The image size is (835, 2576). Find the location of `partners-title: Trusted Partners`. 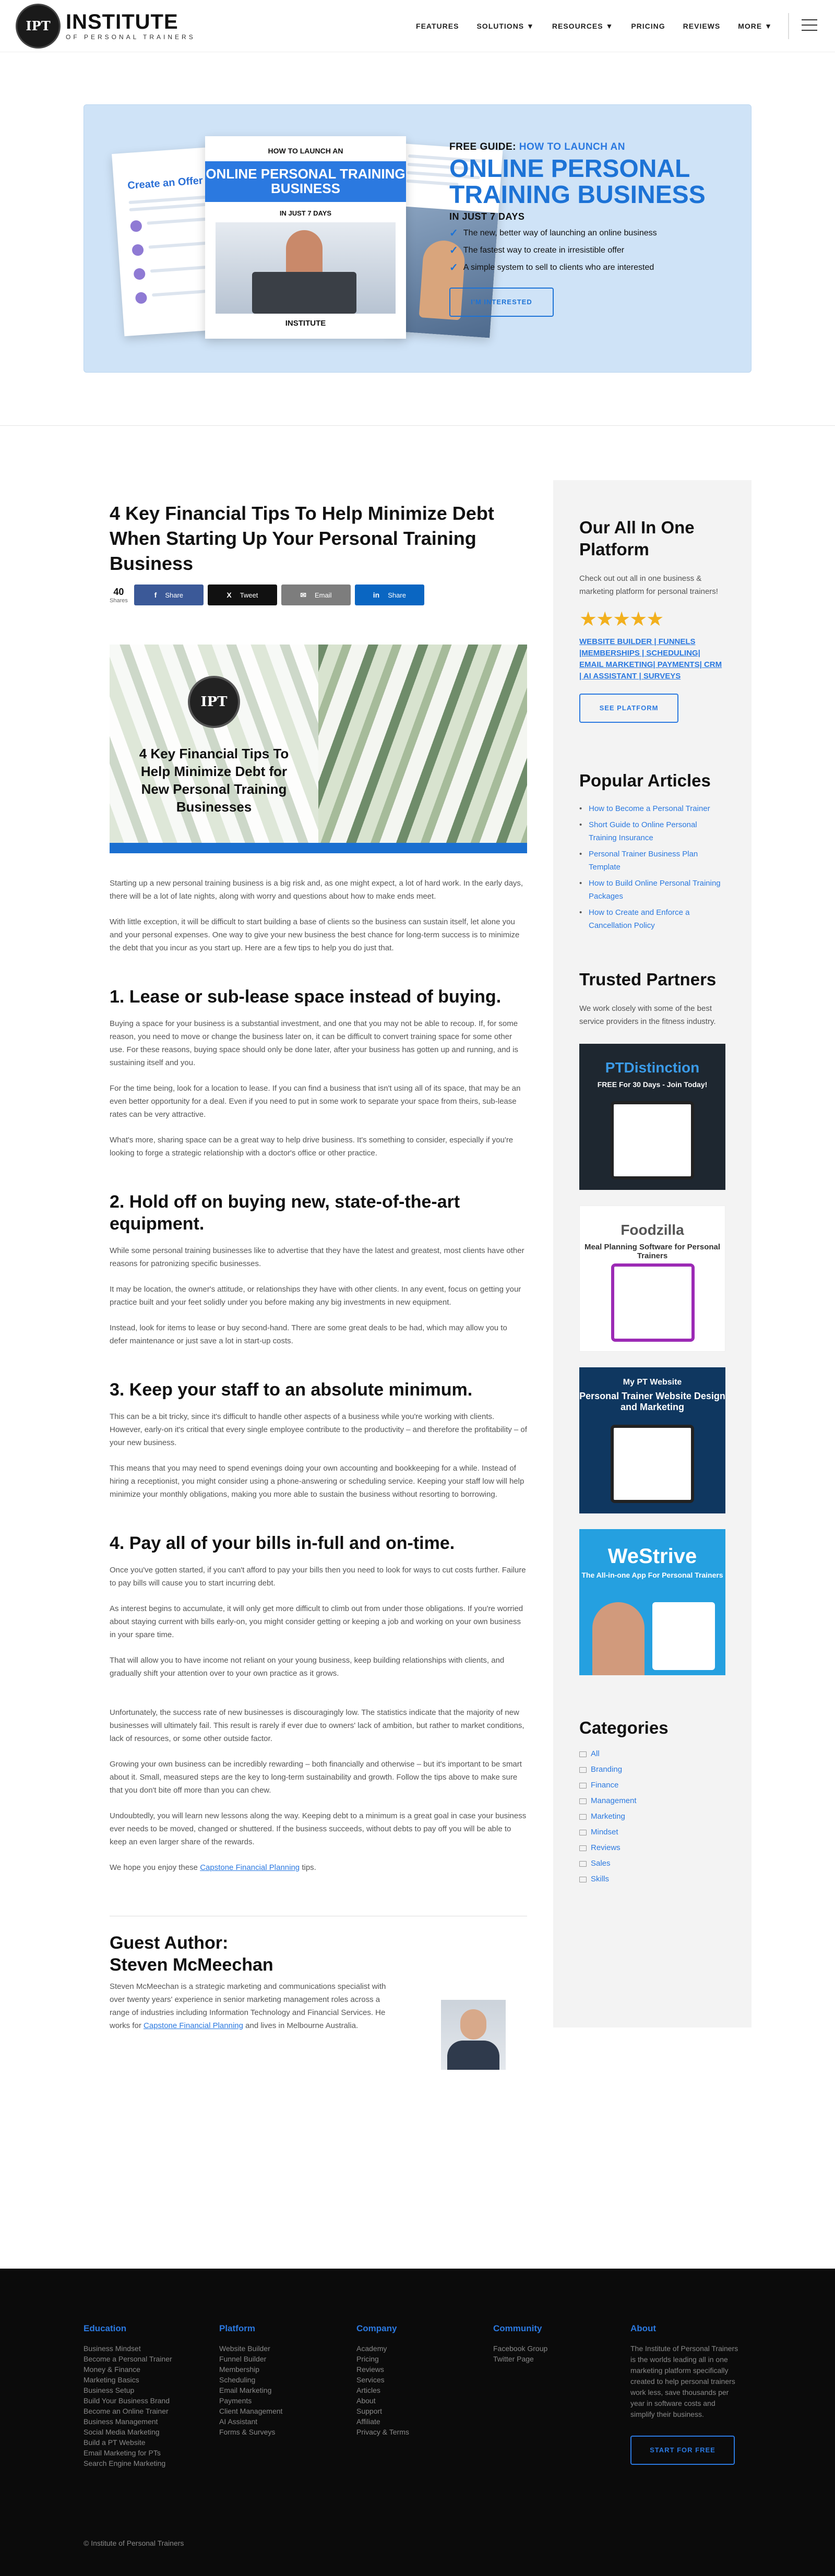

partners-title: Trusted Partners is located at coordinates (648, 979).